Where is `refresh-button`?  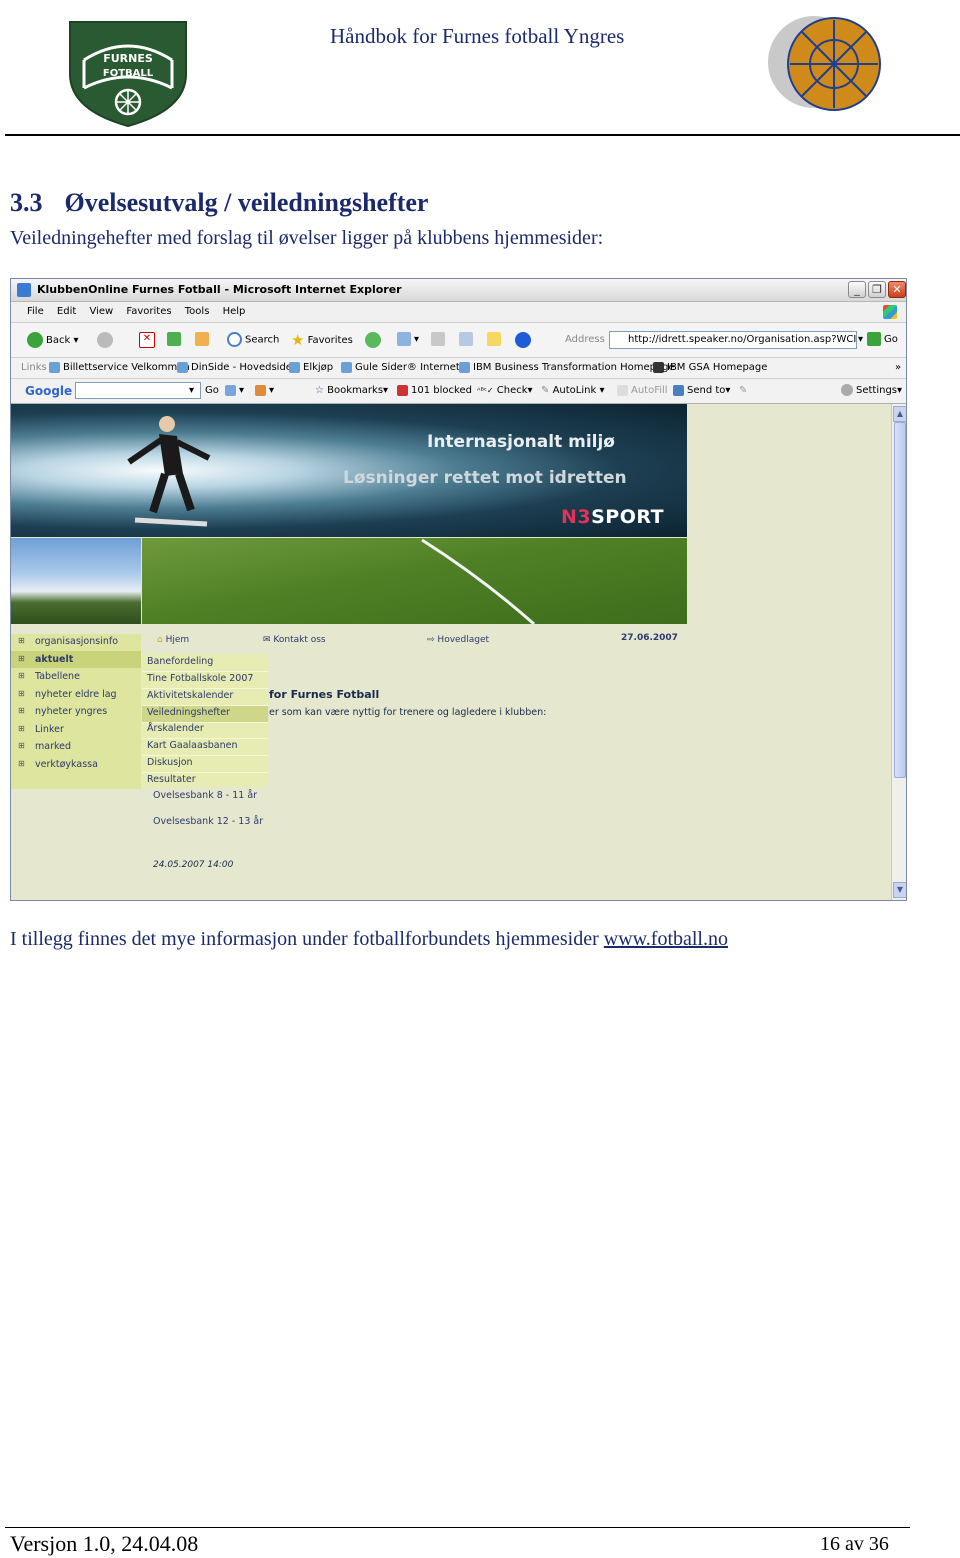 refresh-button is located at coordinates (175, 340).